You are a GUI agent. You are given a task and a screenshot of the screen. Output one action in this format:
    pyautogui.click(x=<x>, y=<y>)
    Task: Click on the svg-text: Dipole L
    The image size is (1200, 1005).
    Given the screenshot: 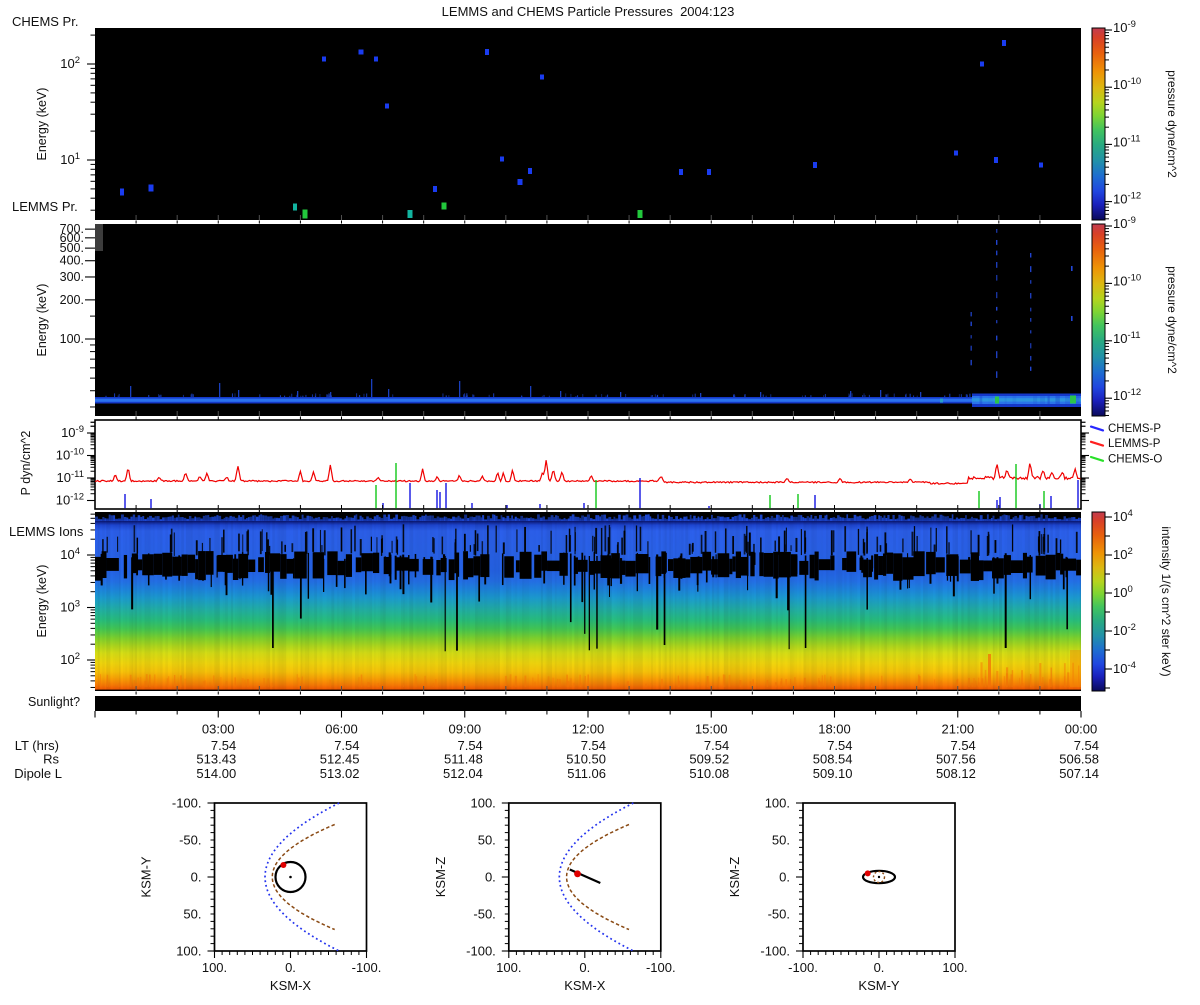 What is the action you would take?
    pyautogui.click(x=38, y=773)
    